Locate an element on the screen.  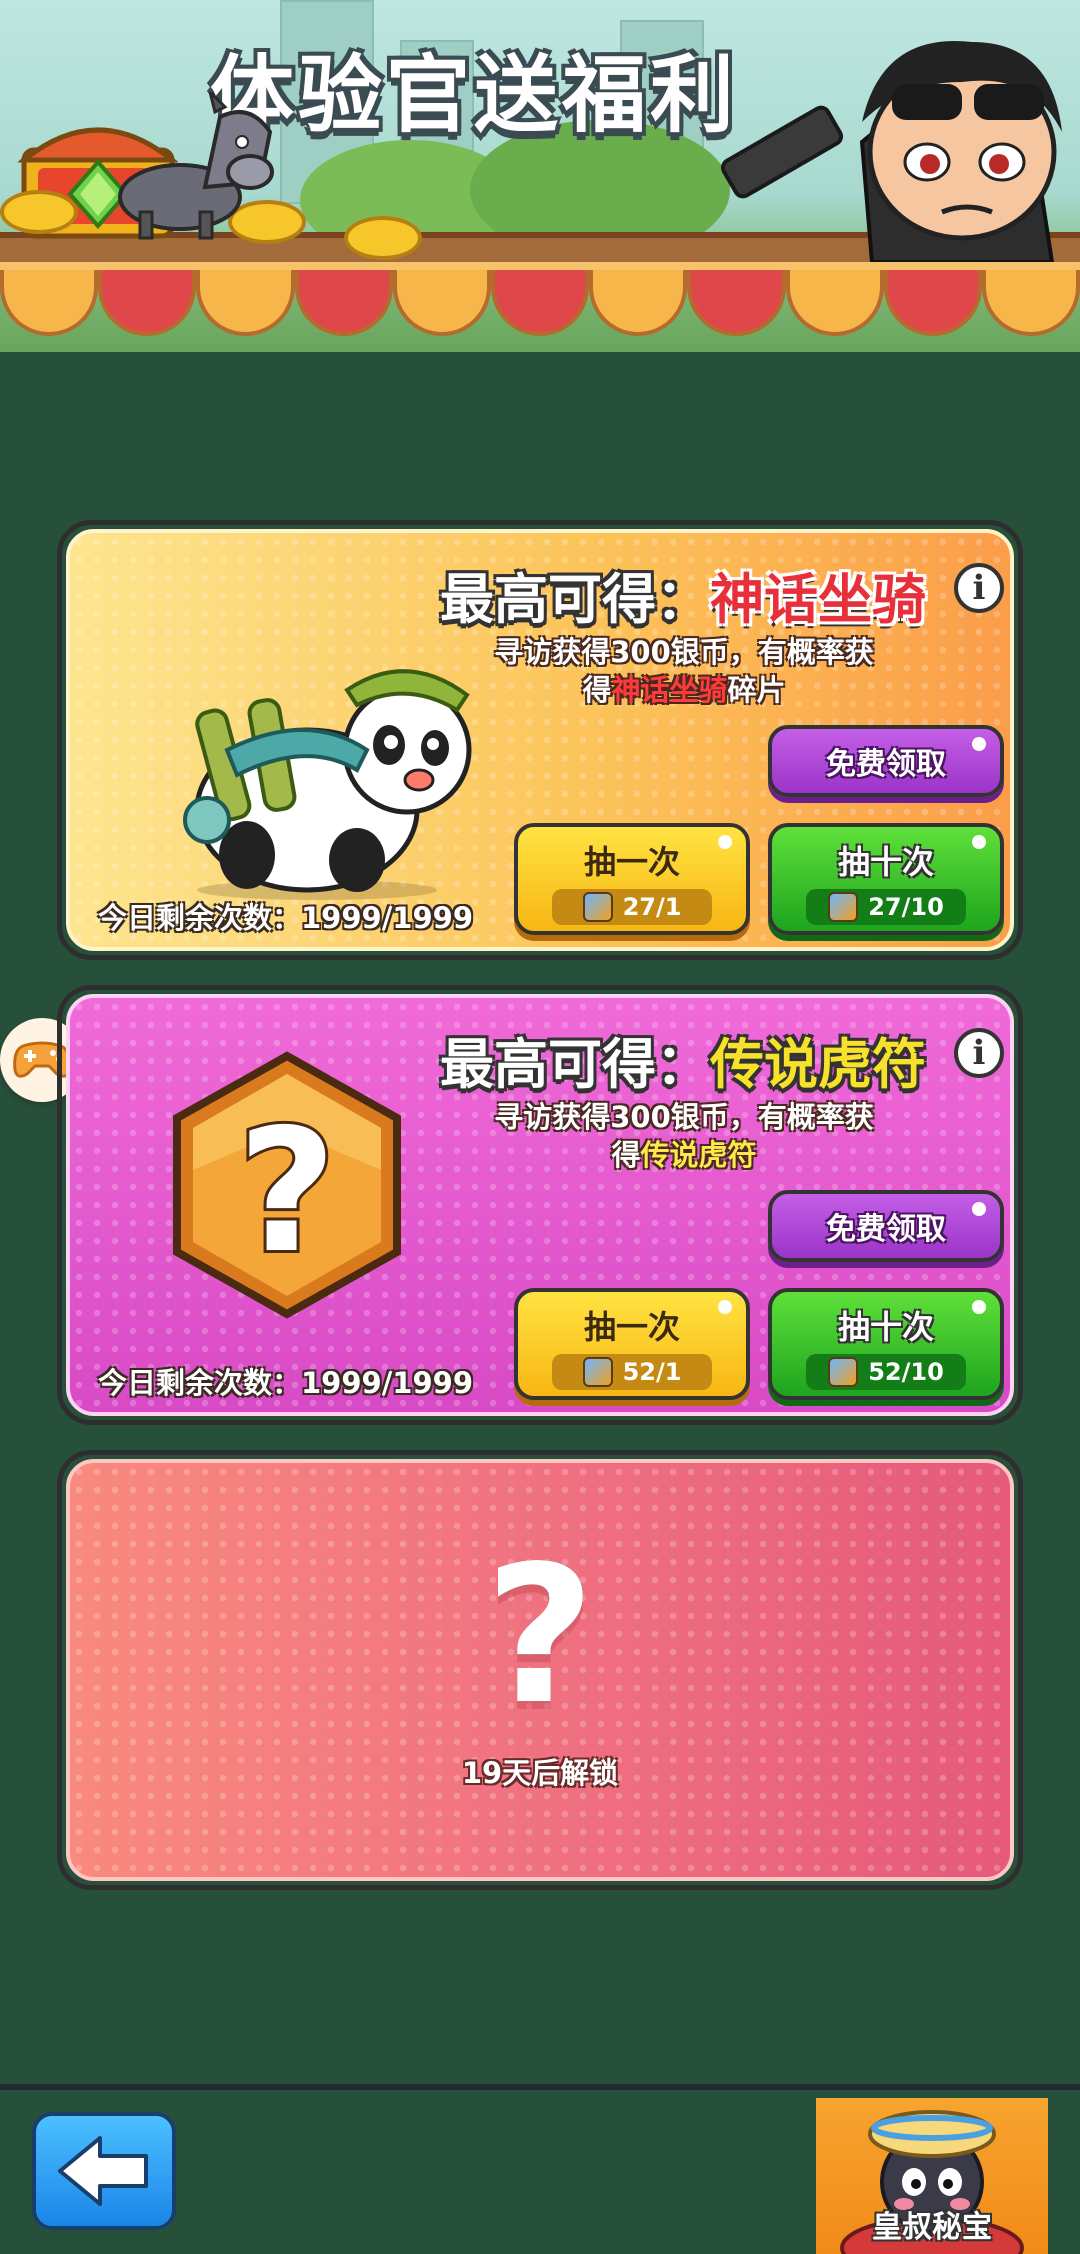
reward-description: 寻访获得300银币，有概率获 得传说虎符 is located at coordinates (684, 1136).